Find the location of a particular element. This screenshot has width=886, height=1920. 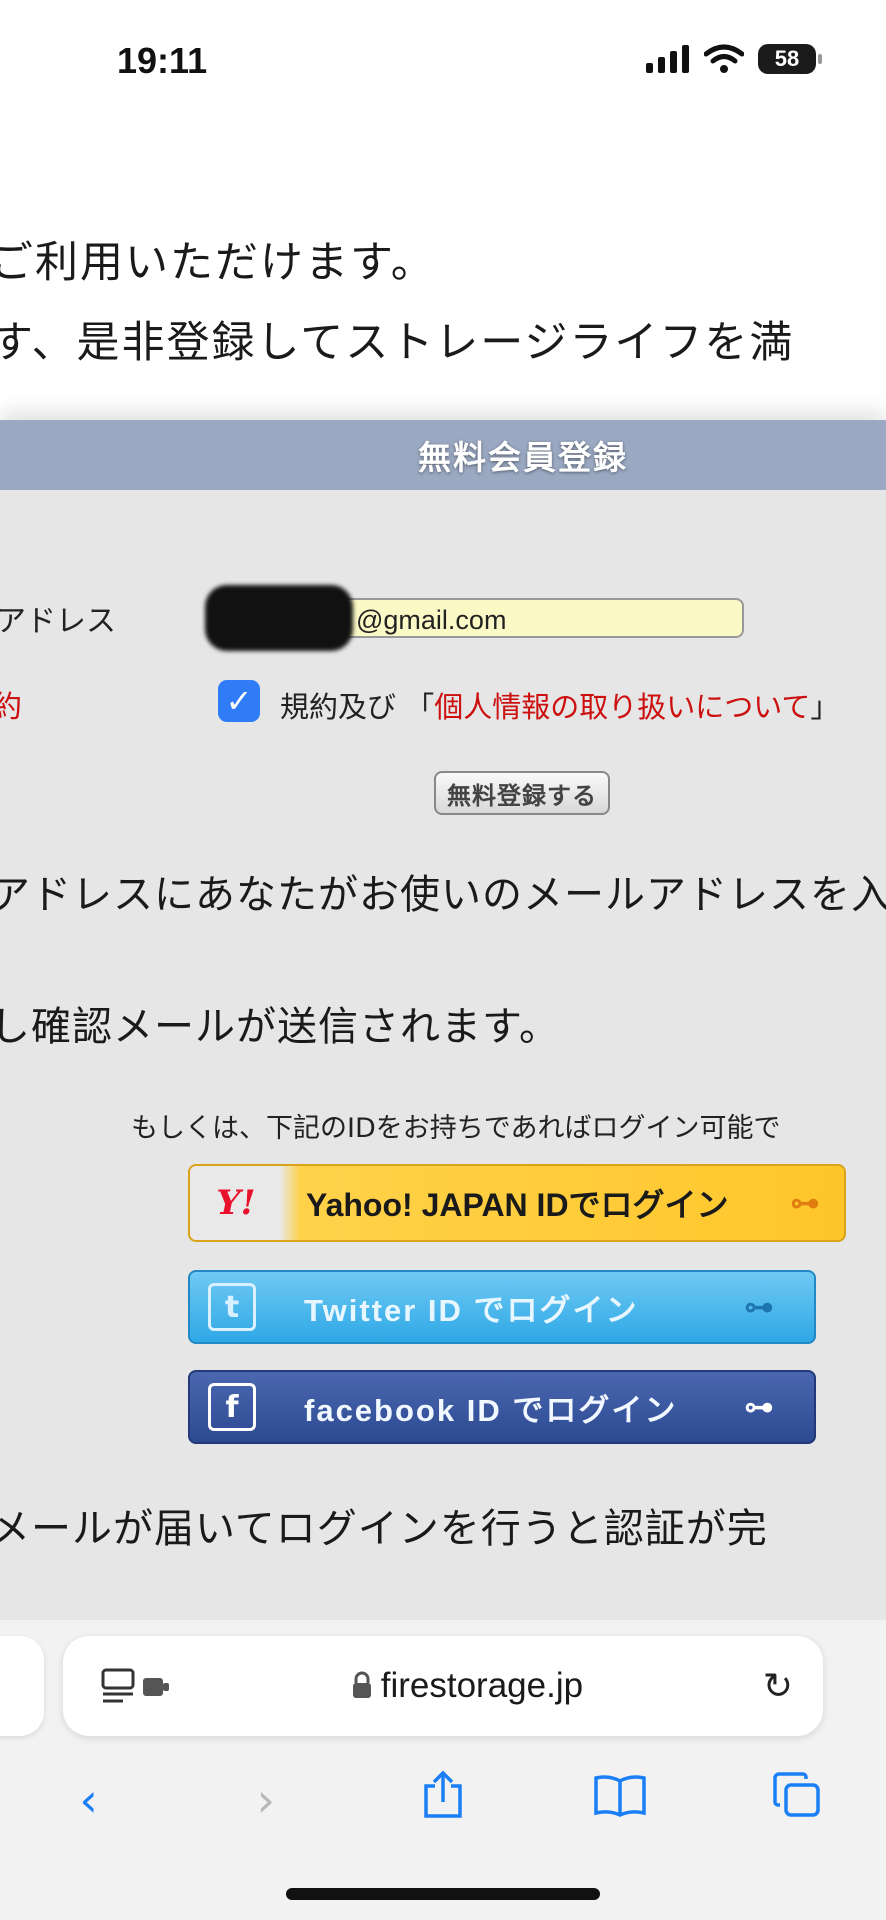

instruction-line-3: メールが届いてログインを行うと認証が完 is located at coordinates (384, 1529).